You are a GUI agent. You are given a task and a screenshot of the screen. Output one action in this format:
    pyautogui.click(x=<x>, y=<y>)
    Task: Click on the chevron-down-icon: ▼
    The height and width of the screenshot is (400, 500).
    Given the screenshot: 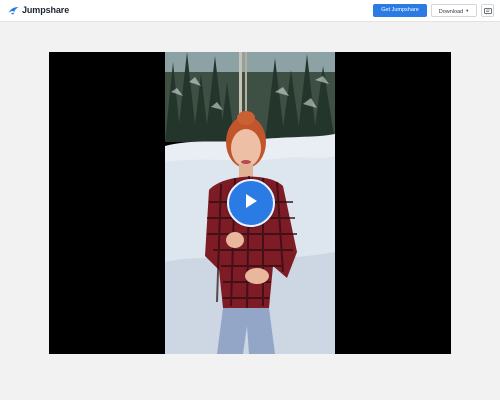 What is the action you would take?
    pyautogui.click(x=467, y=10)
    